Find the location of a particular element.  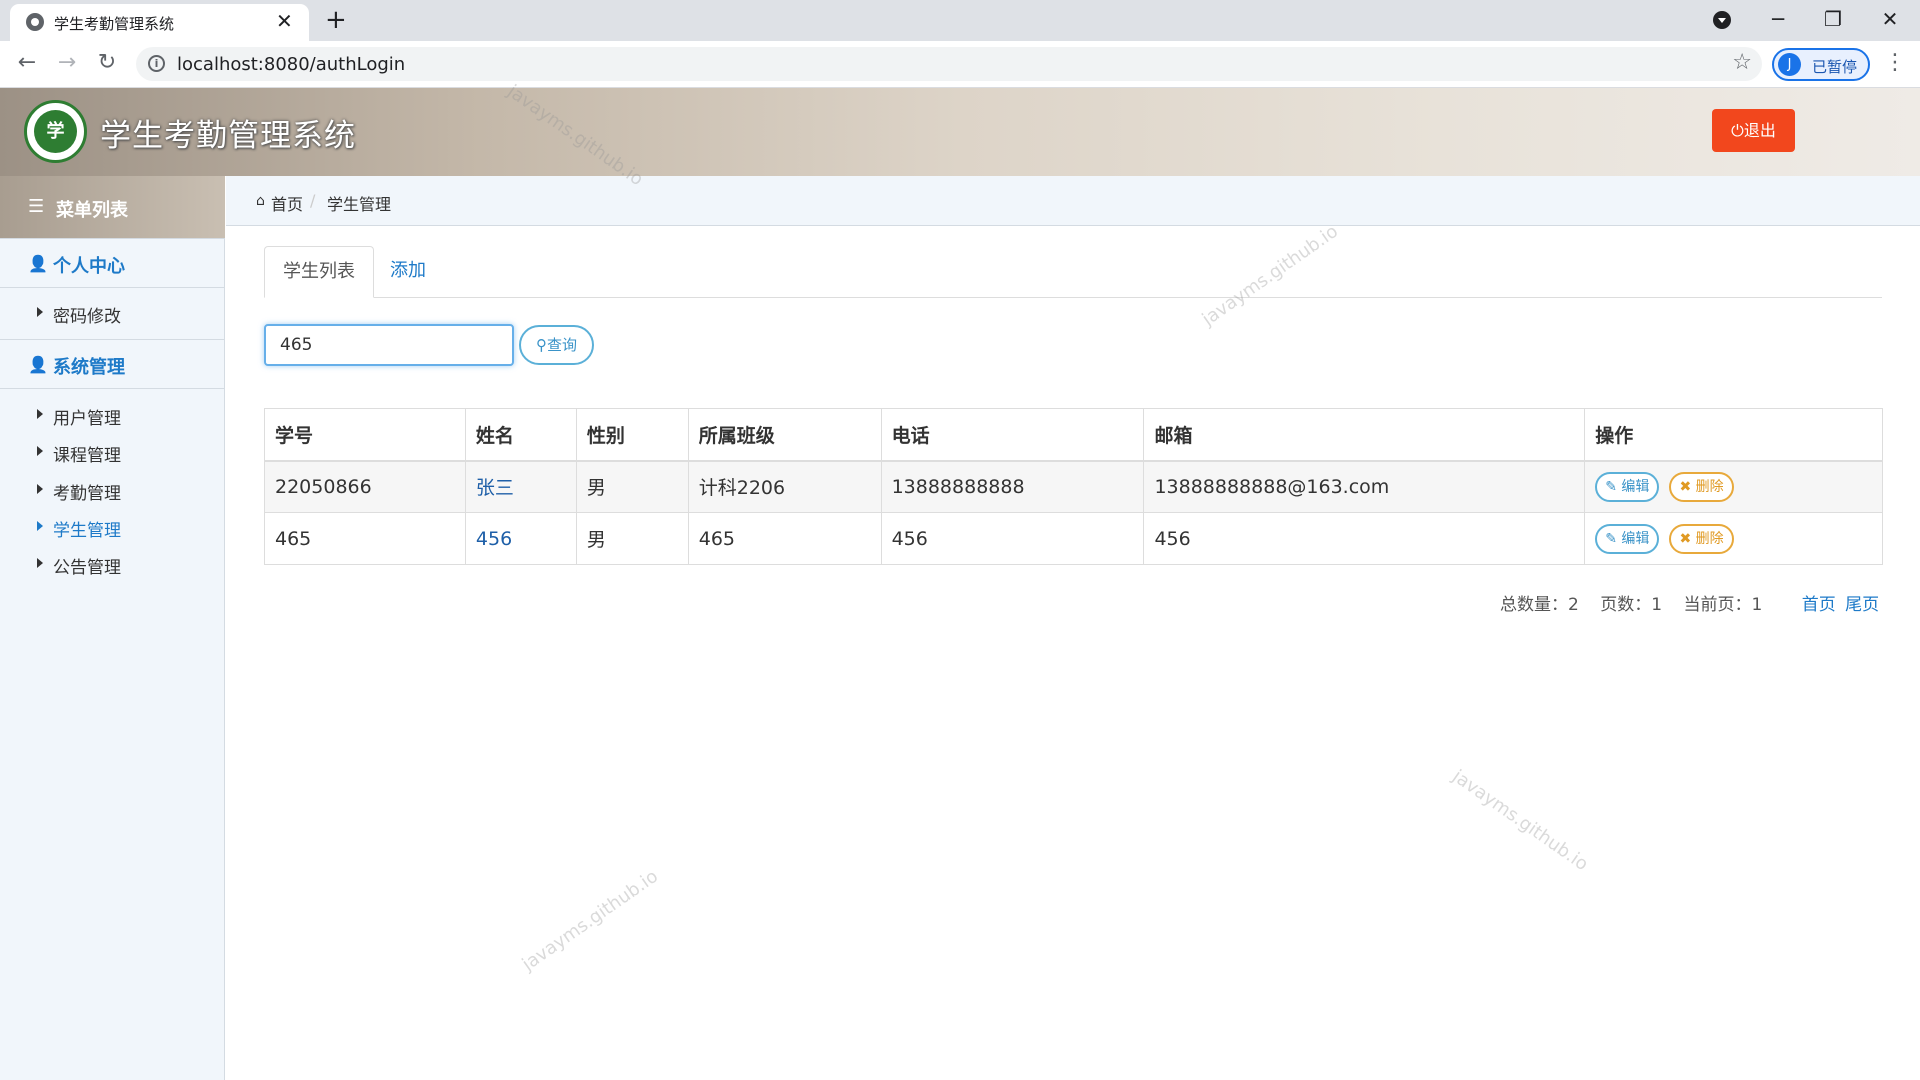

table-header-row: 学号 姓名 性别 所属班级 电话 邮箱 操作 is located at coordinates (1073, 435).